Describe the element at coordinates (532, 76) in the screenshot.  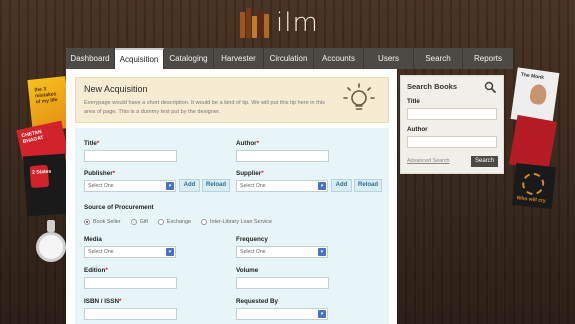
I see `decorative-book-text: The Monk` at that location.